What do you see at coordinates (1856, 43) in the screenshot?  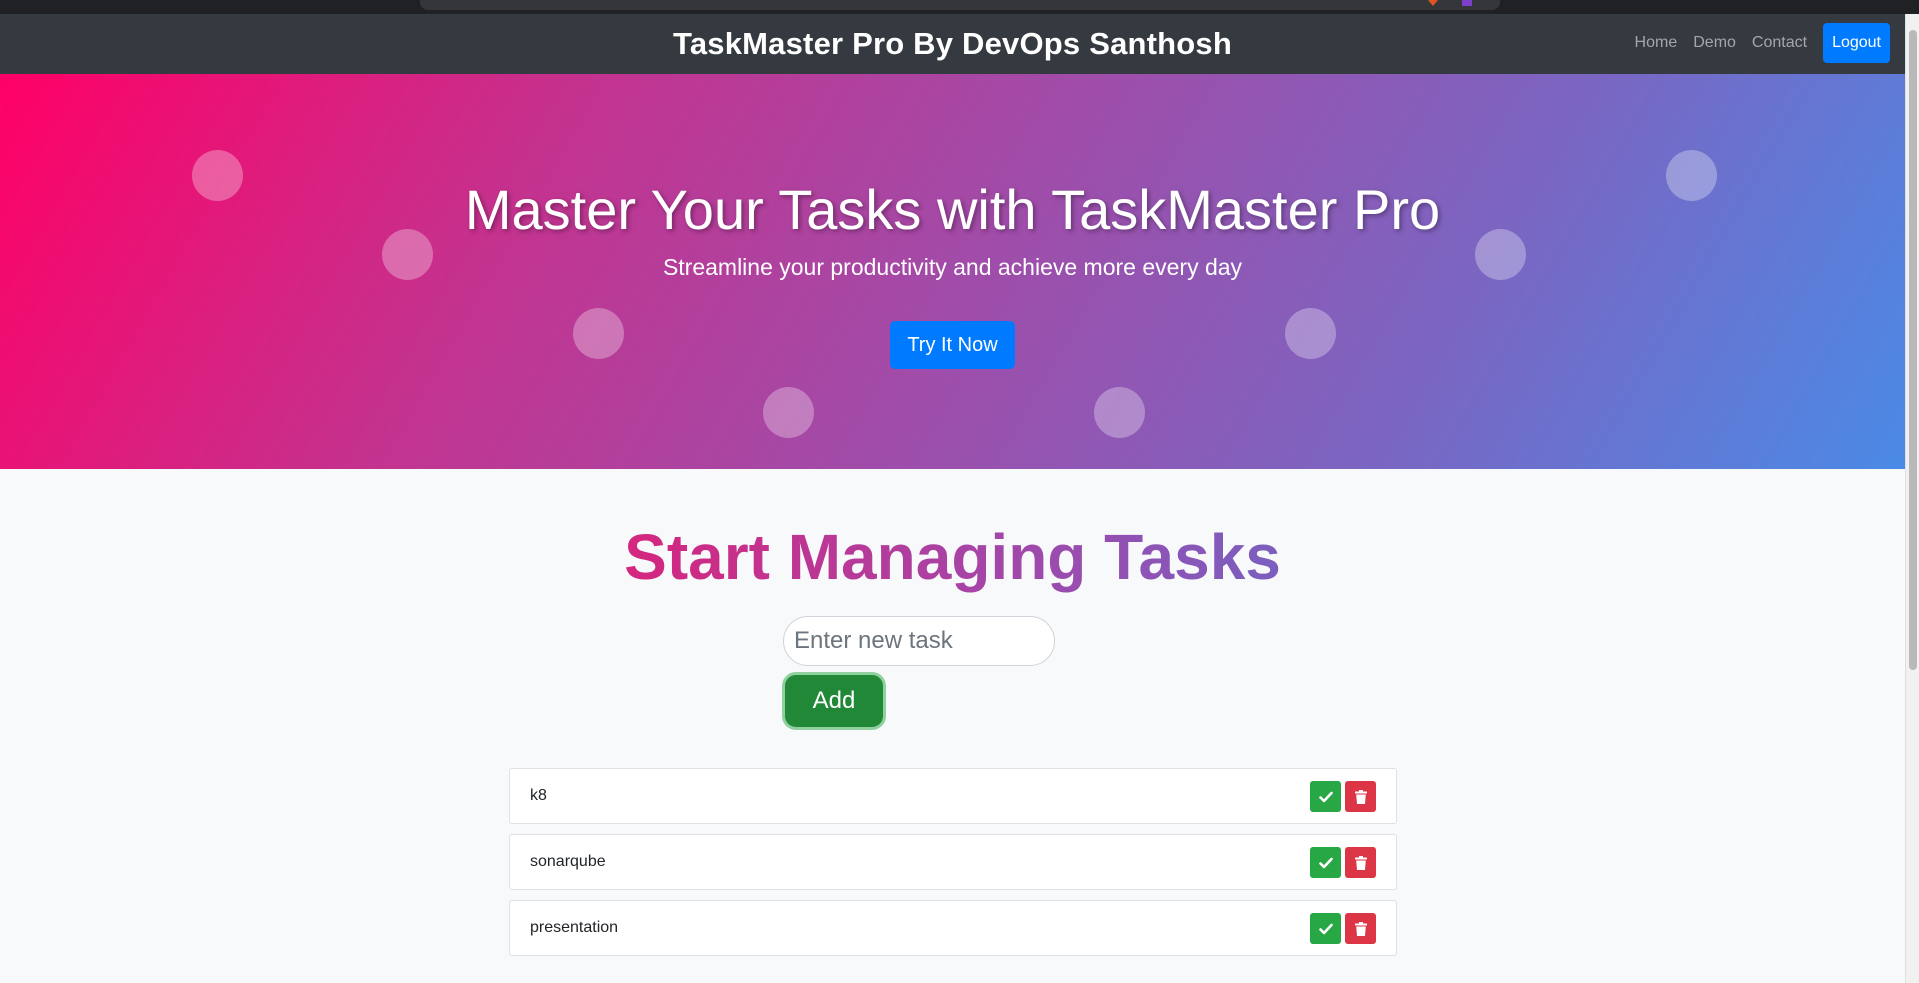 I see `logout-button: Logout` at bounding box center [1856, 43].